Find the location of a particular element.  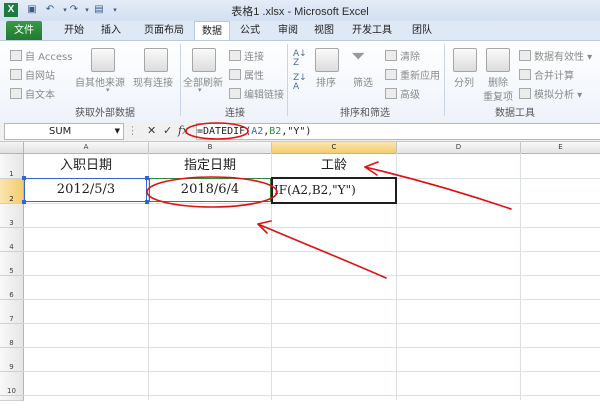

connections-button: 连接 is located at coordinates (246, 55).